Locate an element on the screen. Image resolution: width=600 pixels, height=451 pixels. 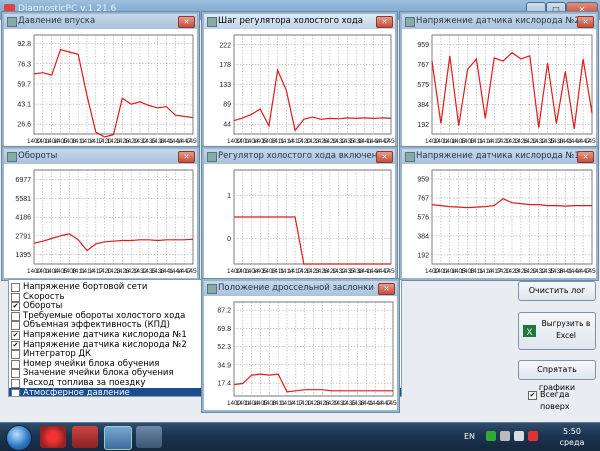
parameter-label: Напряжение датчика кислорода №1 is located at coordinates (105, 335).